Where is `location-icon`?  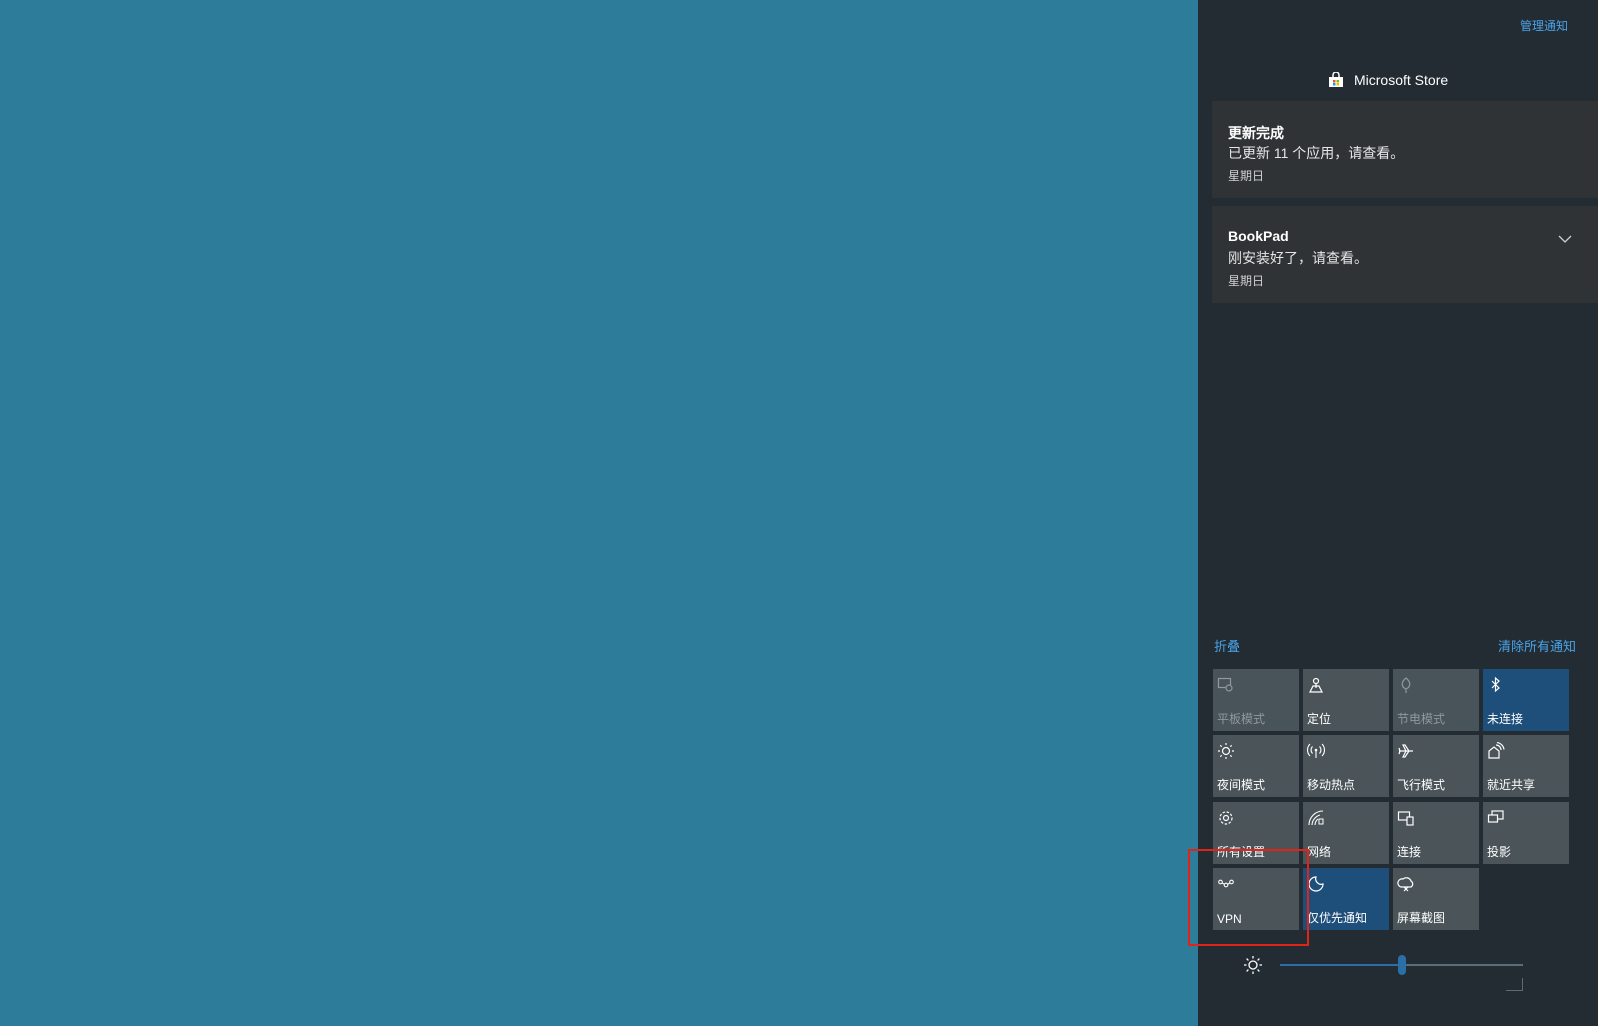 location-icon is located at coordinates (1316, 685).